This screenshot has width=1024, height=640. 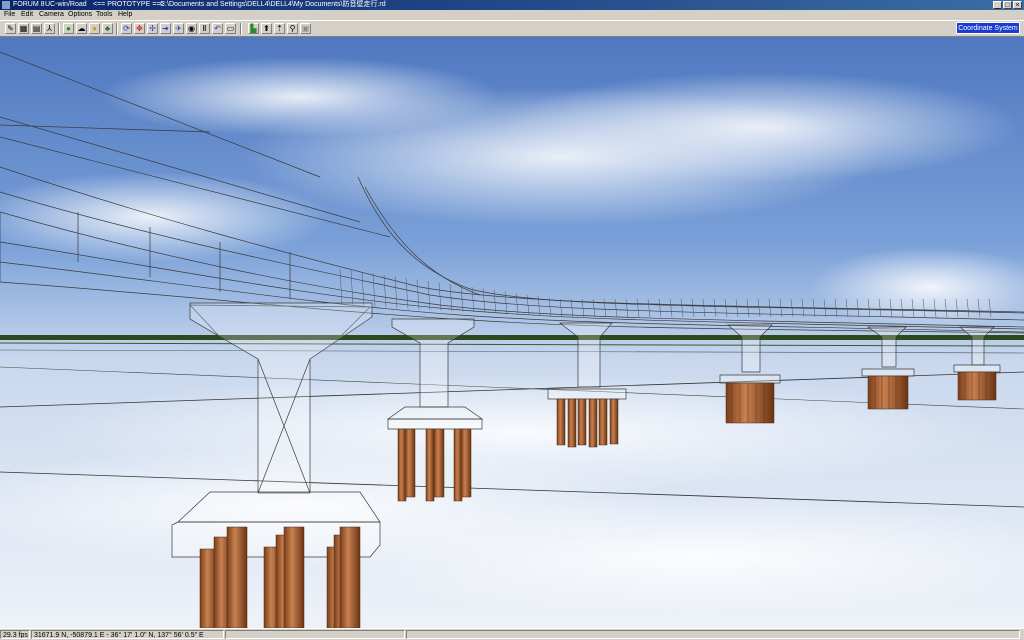 I want to click on car-icon: ▙, so click(x=253, y=28).